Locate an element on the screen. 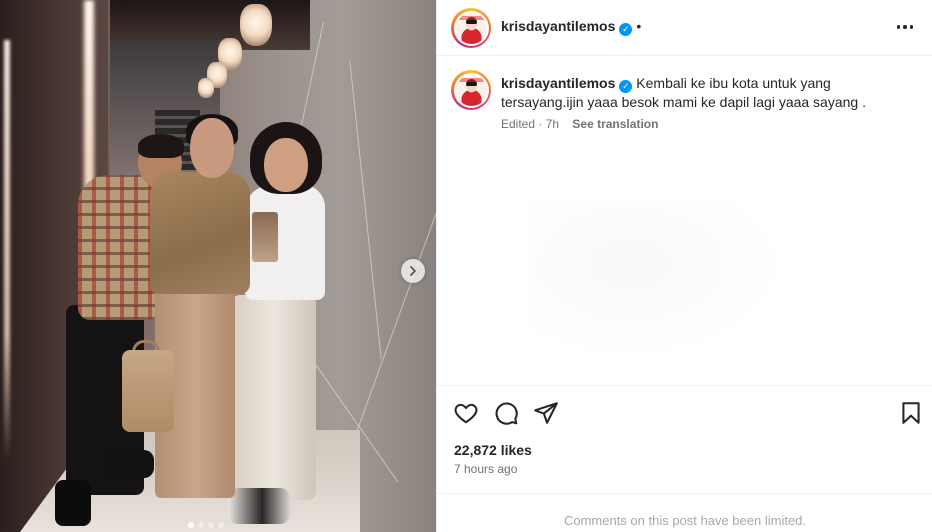 The height and width of the screenshot is (532, 932). likes-count: 22,872 likes is located at coordinates (493, 450).